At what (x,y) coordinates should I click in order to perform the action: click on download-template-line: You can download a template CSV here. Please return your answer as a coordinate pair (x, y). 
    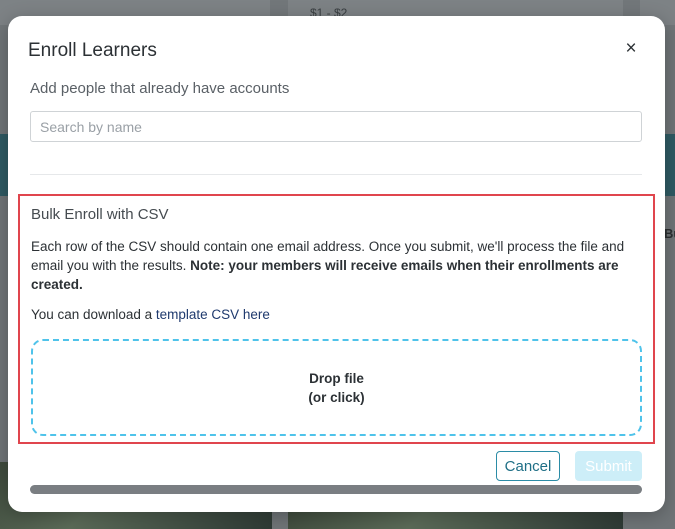
    Looking at the image, I should click on (150, 314).